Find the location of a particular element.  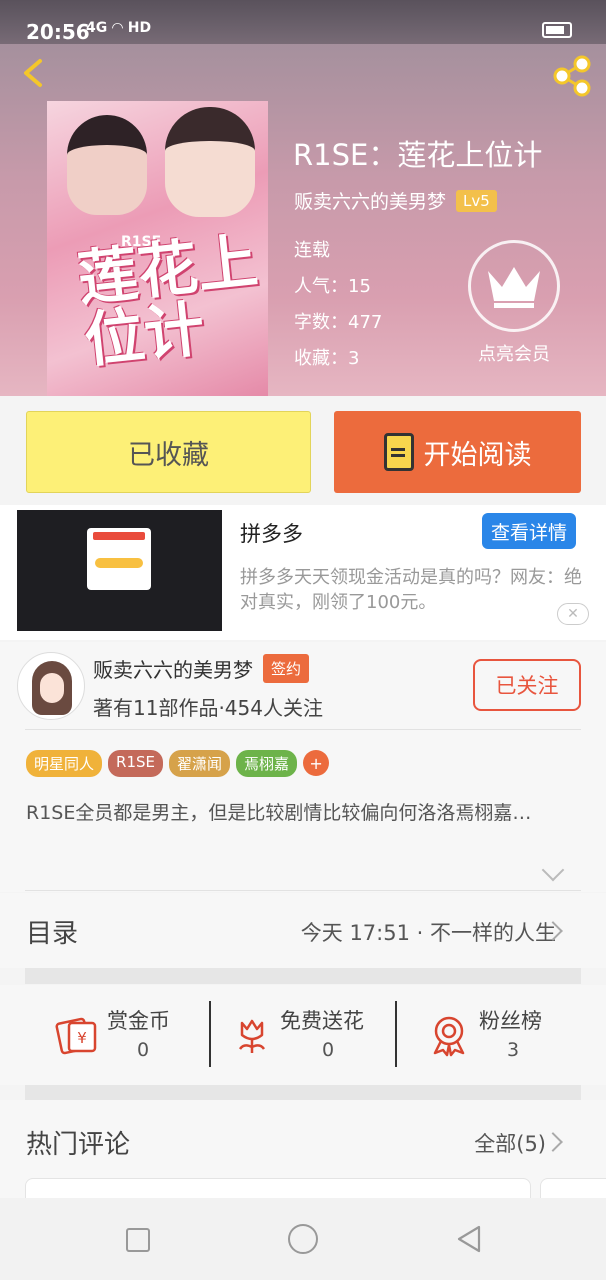

wifi-icon: ◠ is located at coordinates (120, 28).